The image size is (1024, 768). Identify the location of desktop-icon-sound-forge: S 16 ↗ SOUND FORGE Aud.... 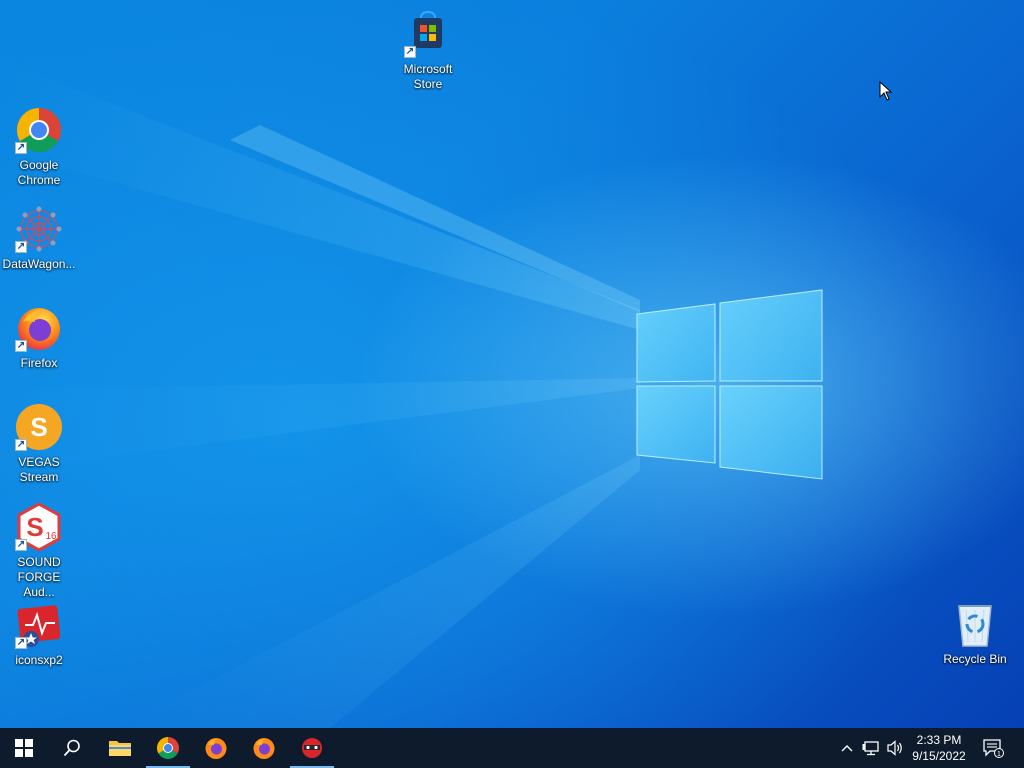
(39, 551).